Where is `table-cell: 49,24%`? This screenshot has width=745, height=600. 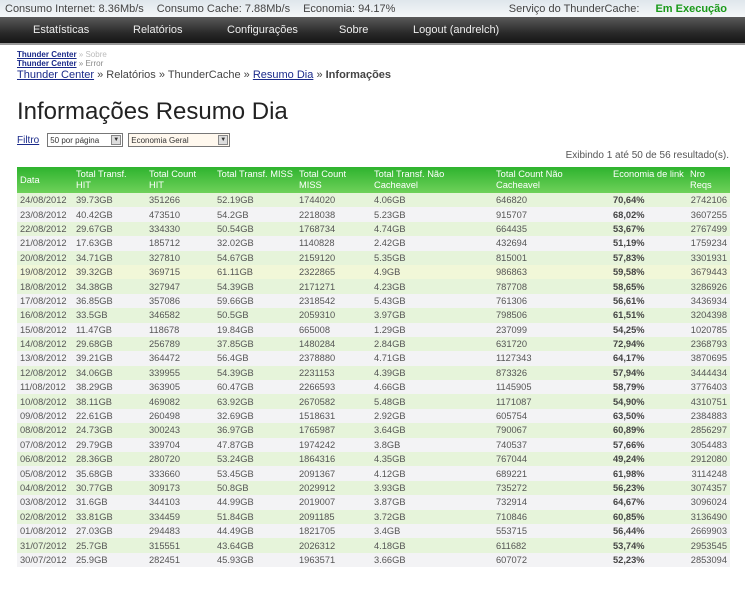
table-cell: 49,24% is located at coordinates (648, 459).